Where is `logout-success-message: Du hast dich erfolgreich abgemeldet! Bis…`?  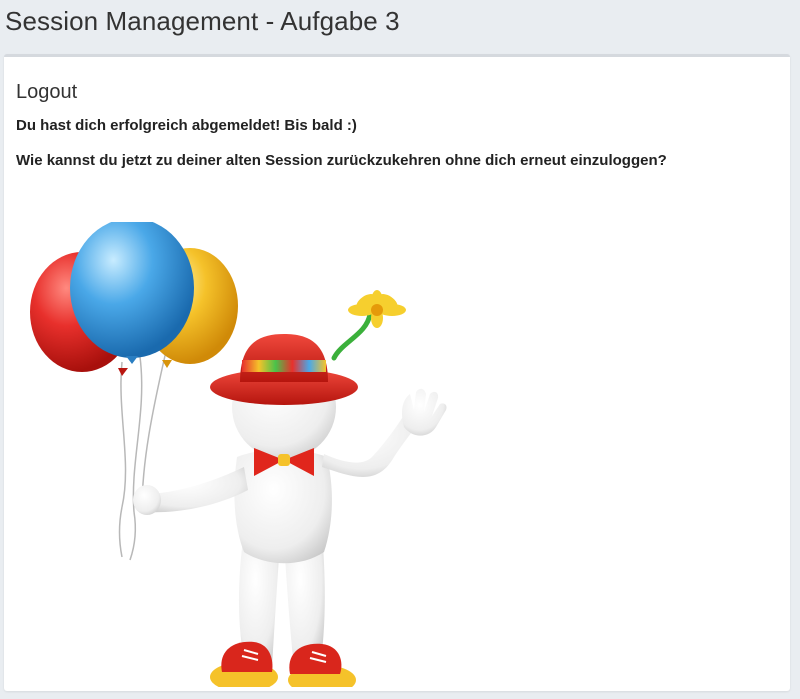 logout-success-message: Du hast dich erfolgreich abgemeldet! Bis… is located at coordinates (186, 125).